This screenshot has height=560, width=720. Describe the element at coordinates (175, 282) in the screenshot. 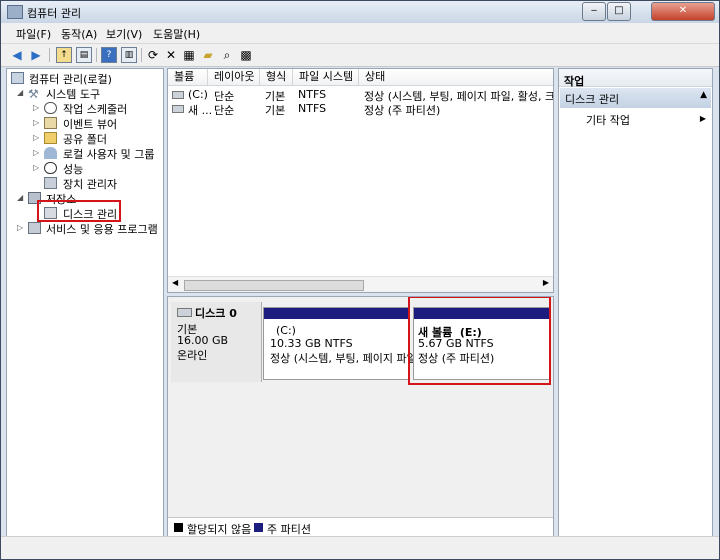

I see `scroll-left-icon: ◀` at that location.